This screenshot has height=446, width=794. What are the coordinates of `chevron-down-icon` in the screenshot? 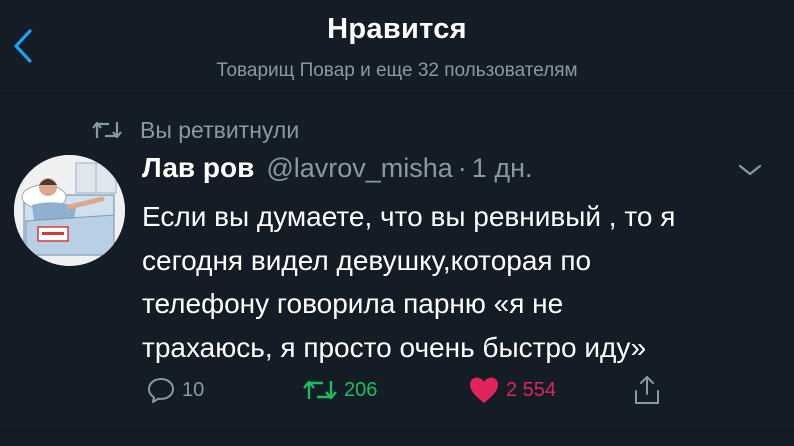 It's located at (750, 170).